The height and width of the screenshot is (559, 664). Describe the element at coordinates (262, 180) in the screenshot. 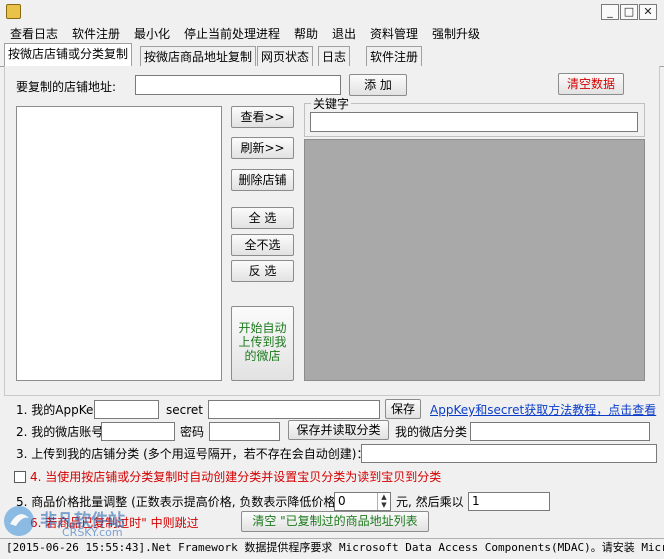

I see `delete-shop-button: 删除店铺` at that location.